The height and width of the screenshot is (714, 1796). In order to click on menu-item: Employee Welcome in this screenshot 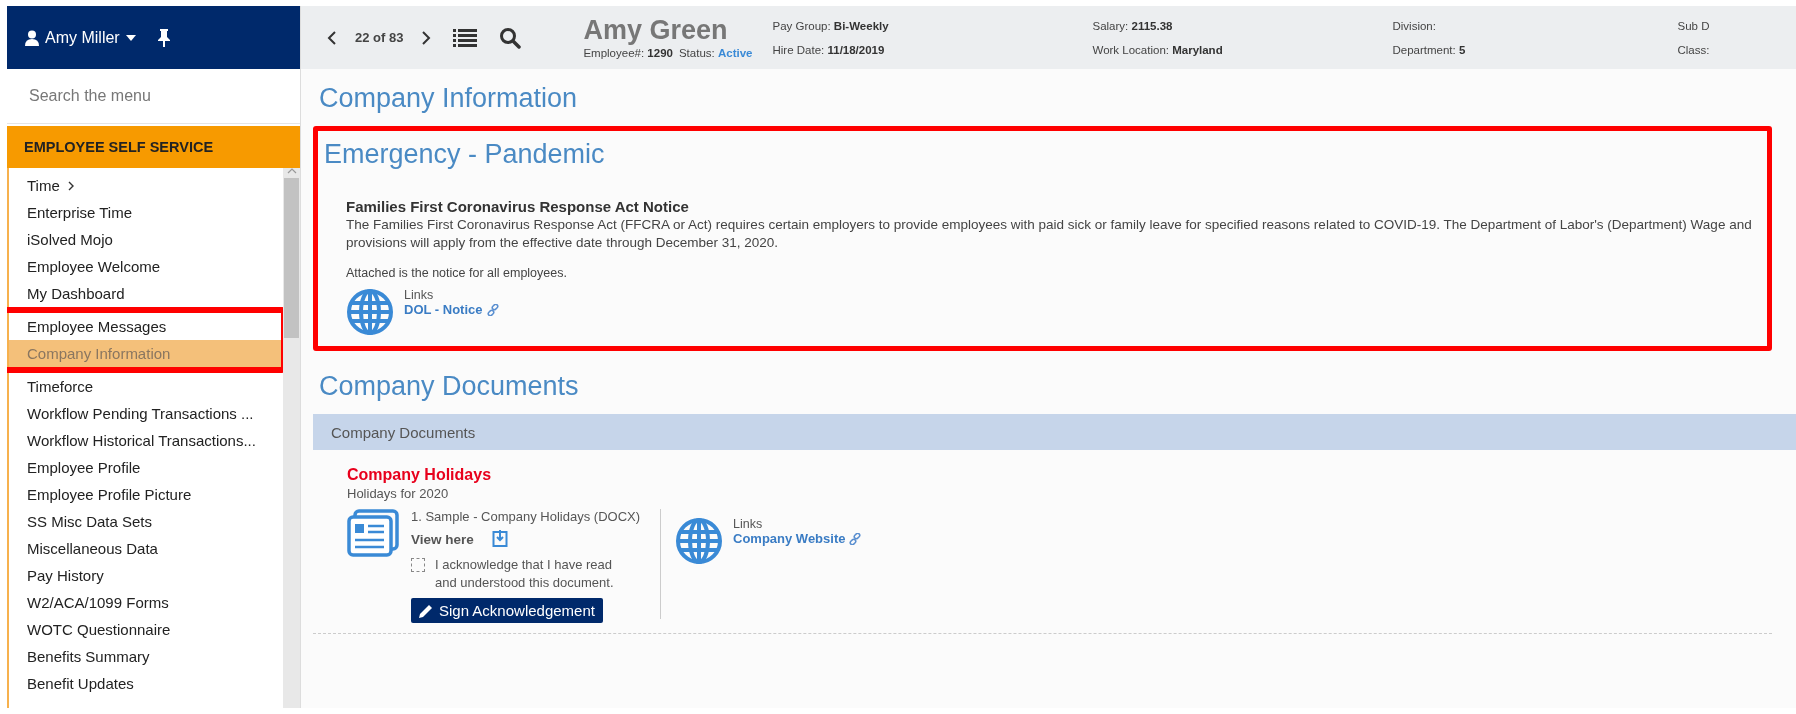, I will do `click(146, 266)`.